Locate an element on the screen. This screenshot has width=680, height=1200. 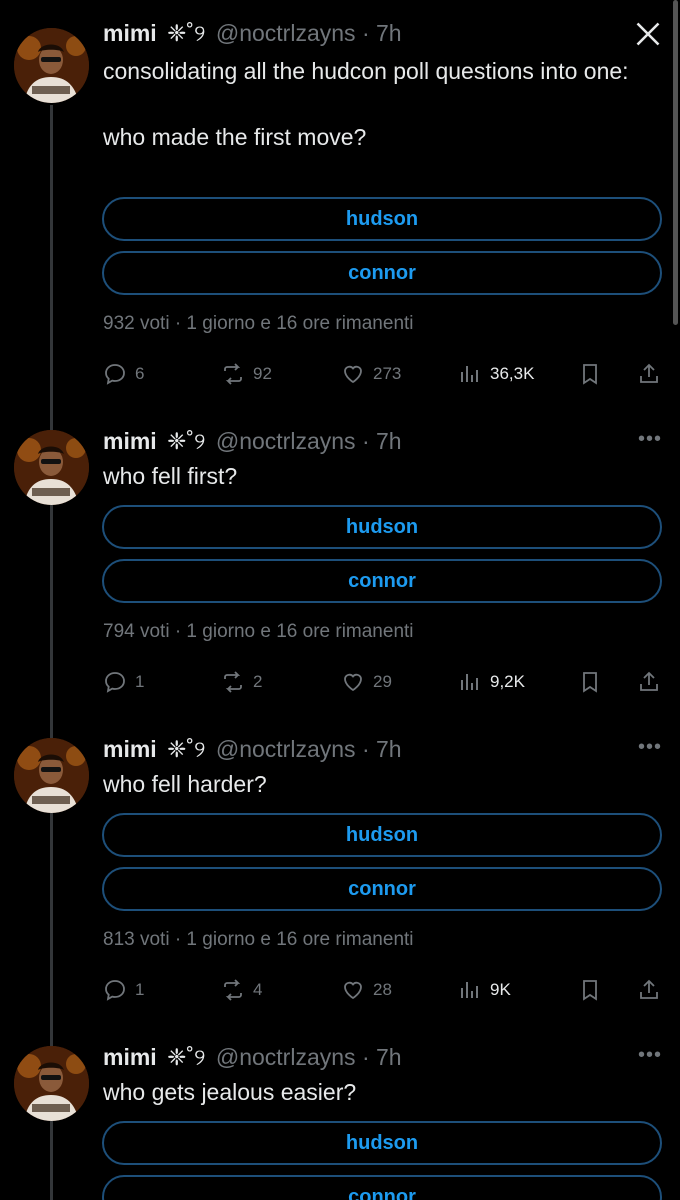
views-button: 9,2K is located at coordinates (491, 682).